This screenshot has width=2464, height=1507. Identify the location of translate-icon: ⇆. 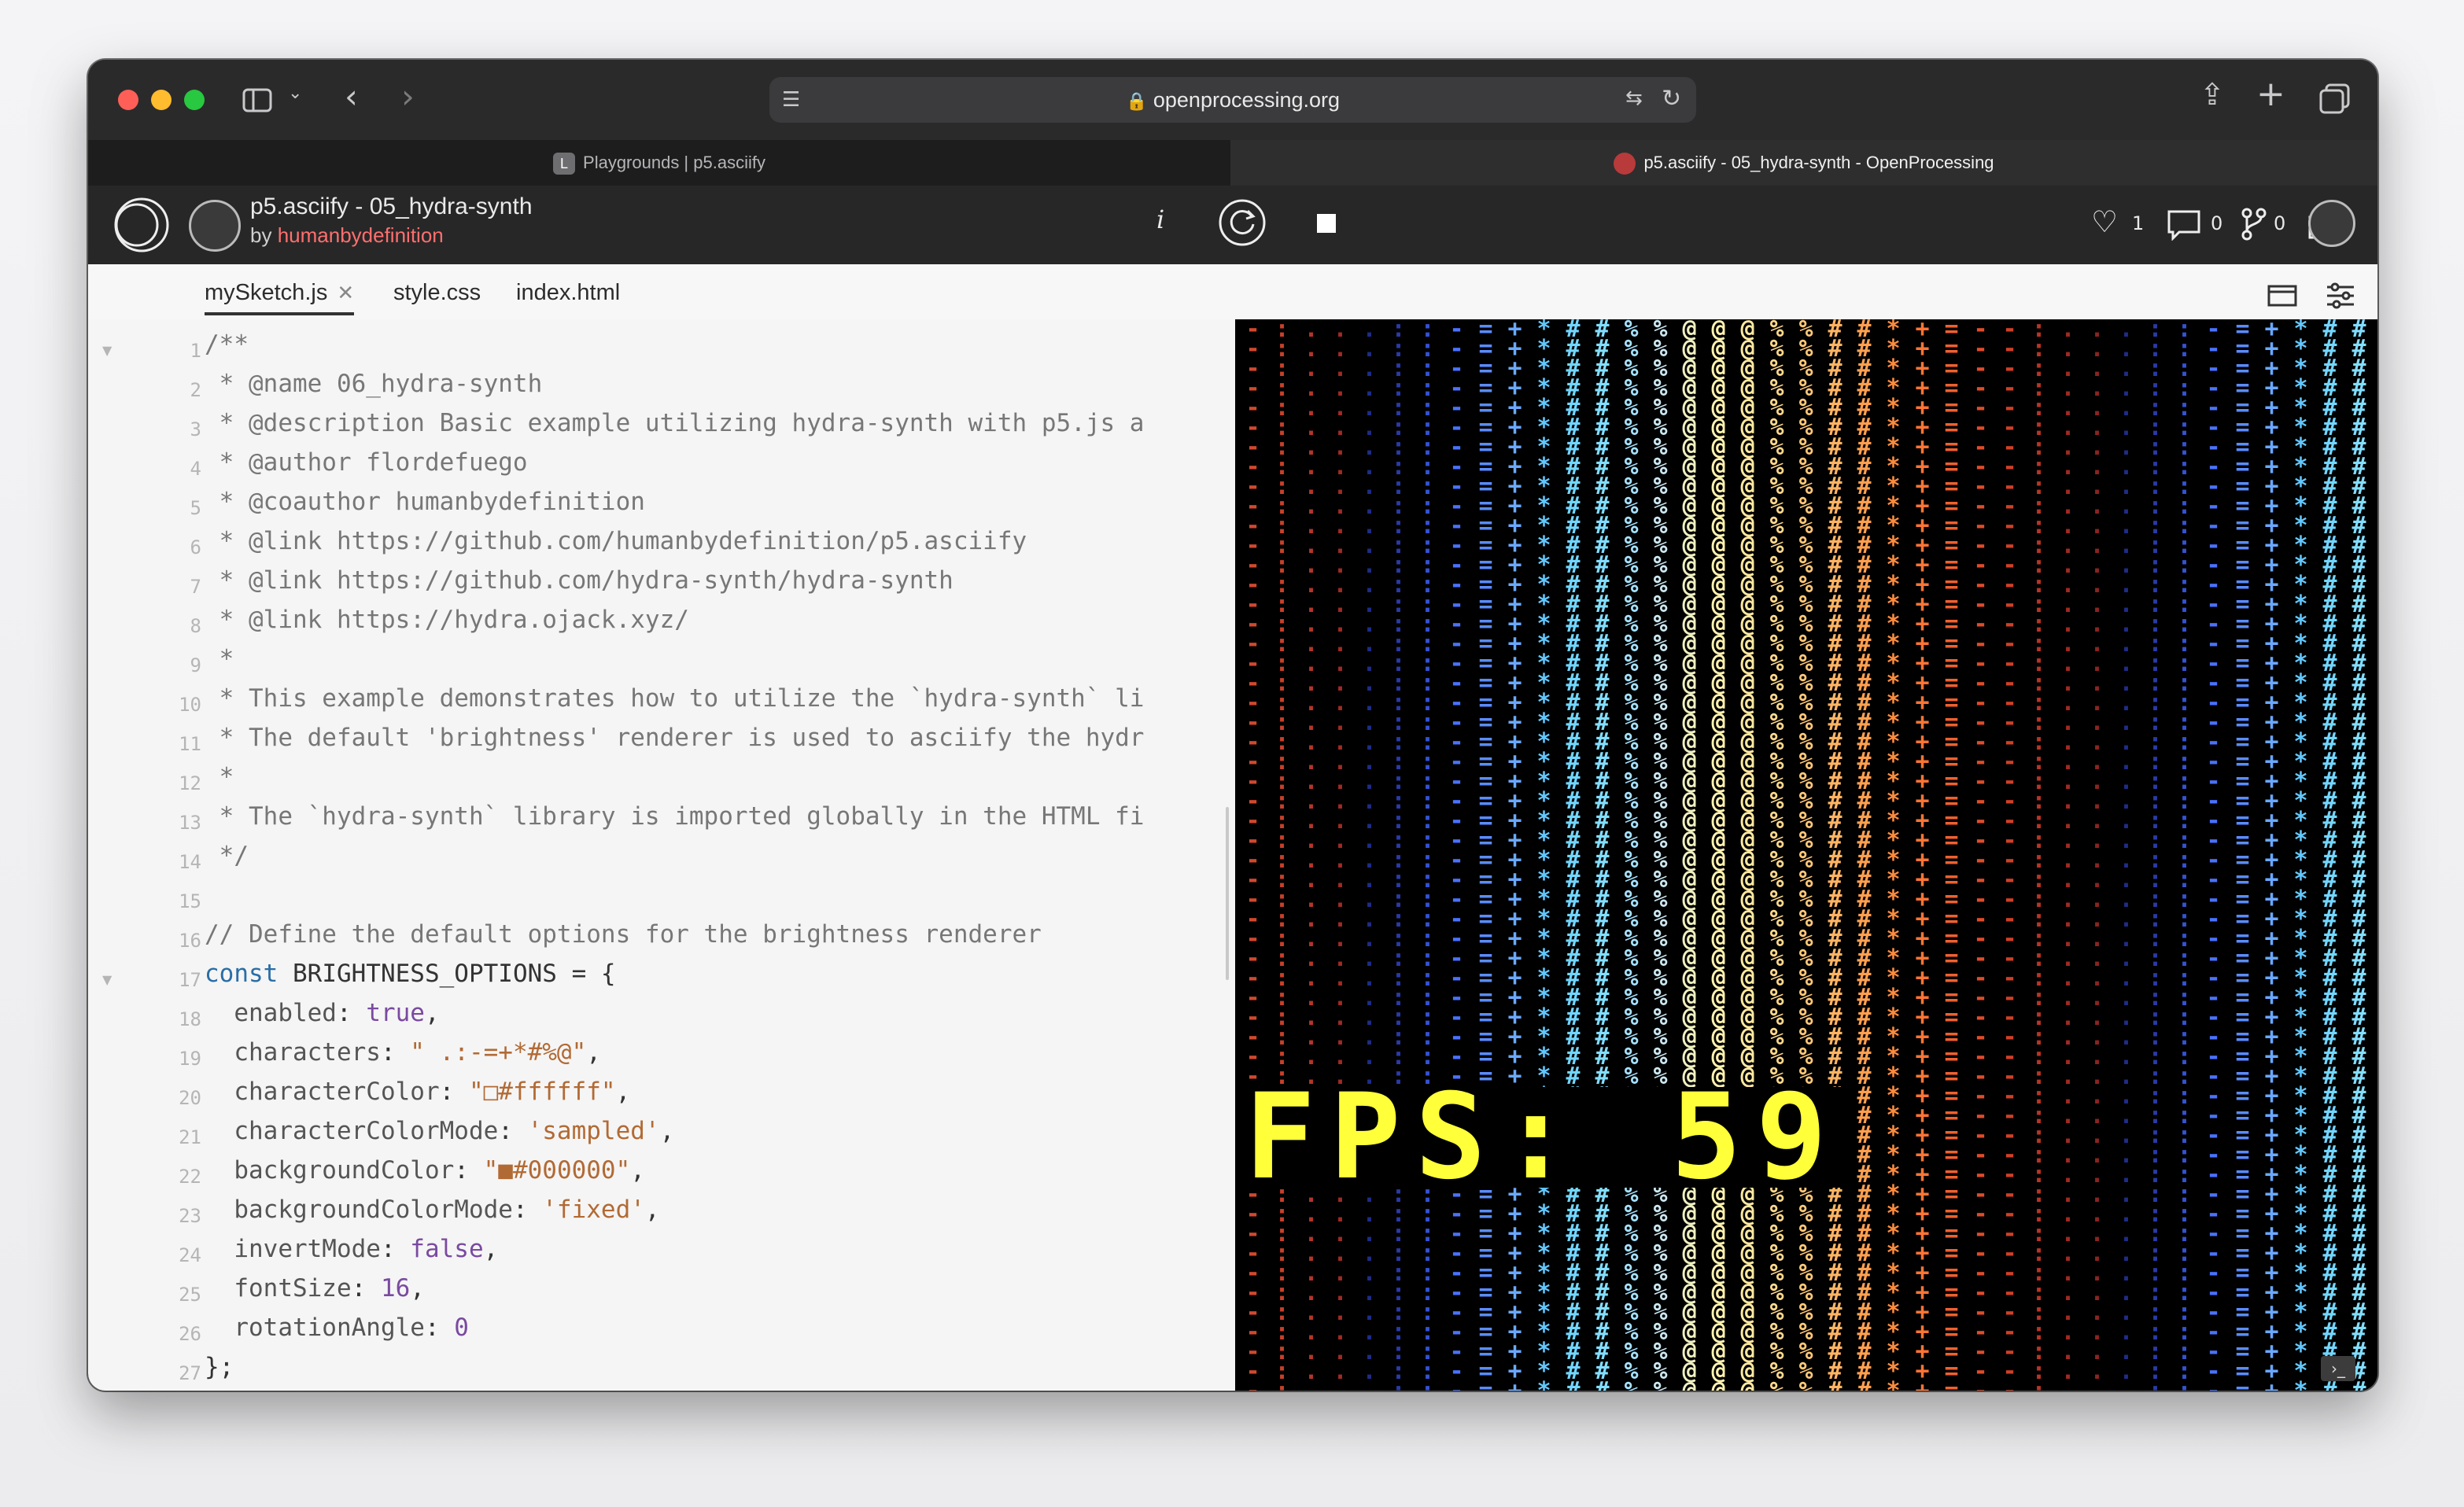
(1634, 99).